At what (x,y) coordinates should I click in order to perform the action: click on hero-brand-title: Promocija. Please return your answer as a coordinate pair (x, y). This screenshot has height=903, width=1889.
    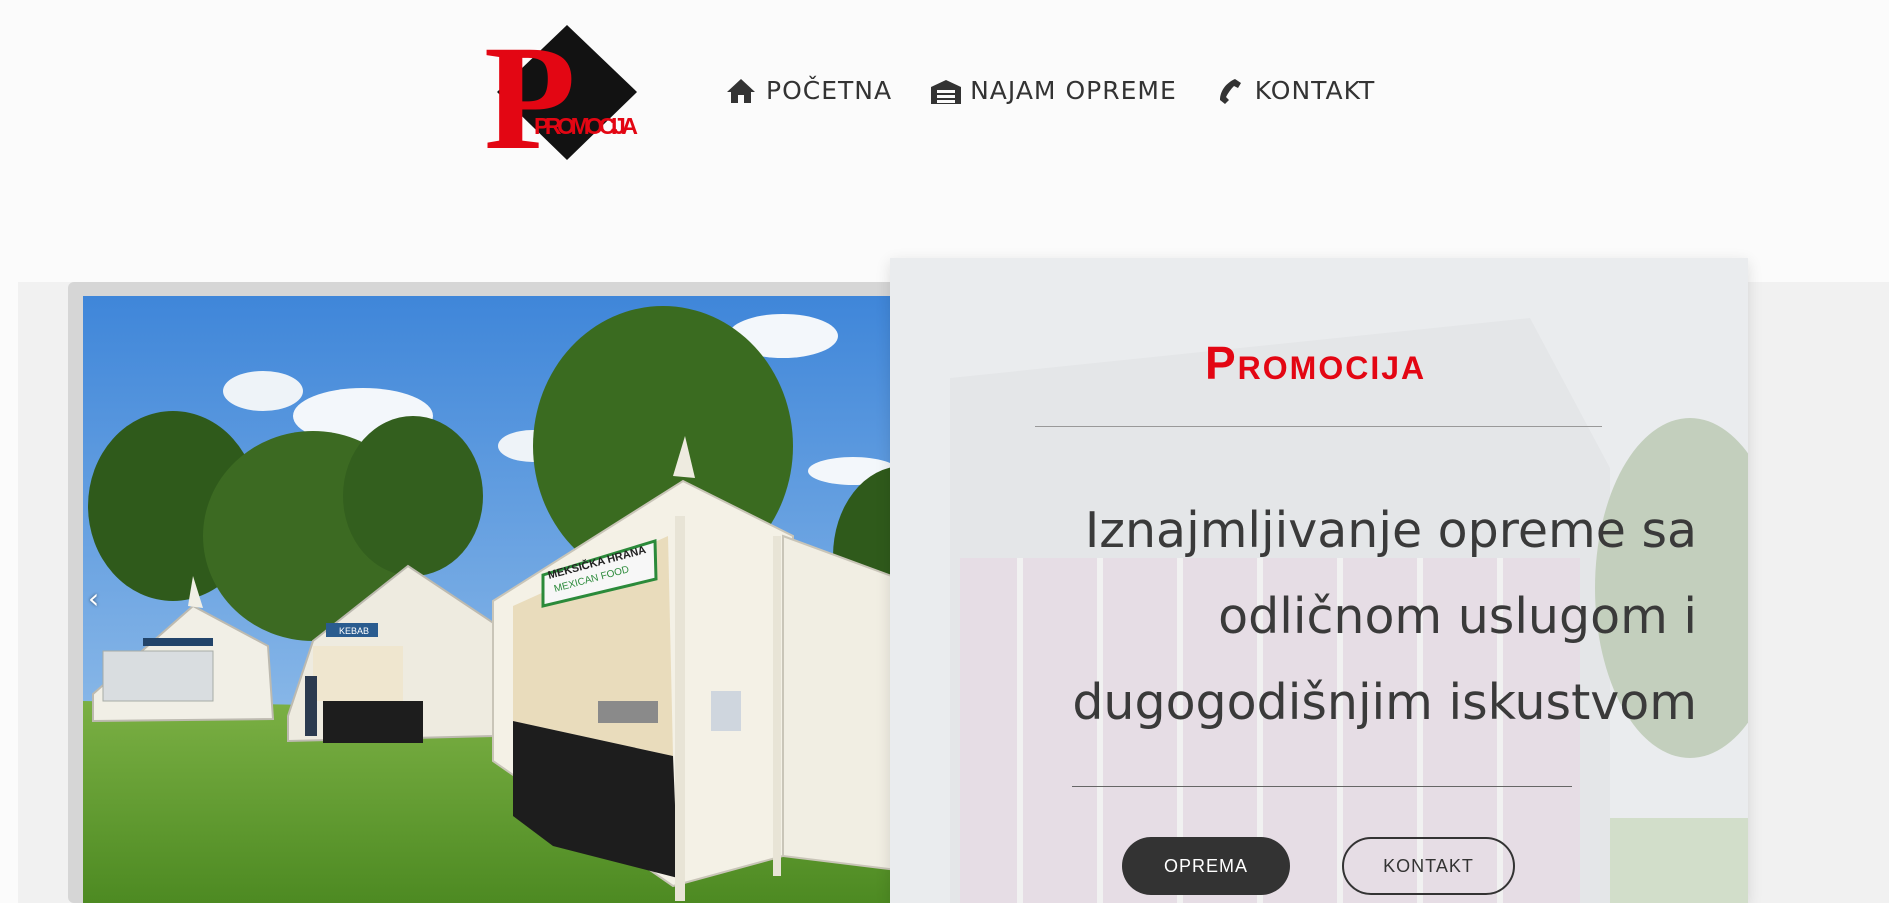
    Looking at the image, I should click on (1316, 363).